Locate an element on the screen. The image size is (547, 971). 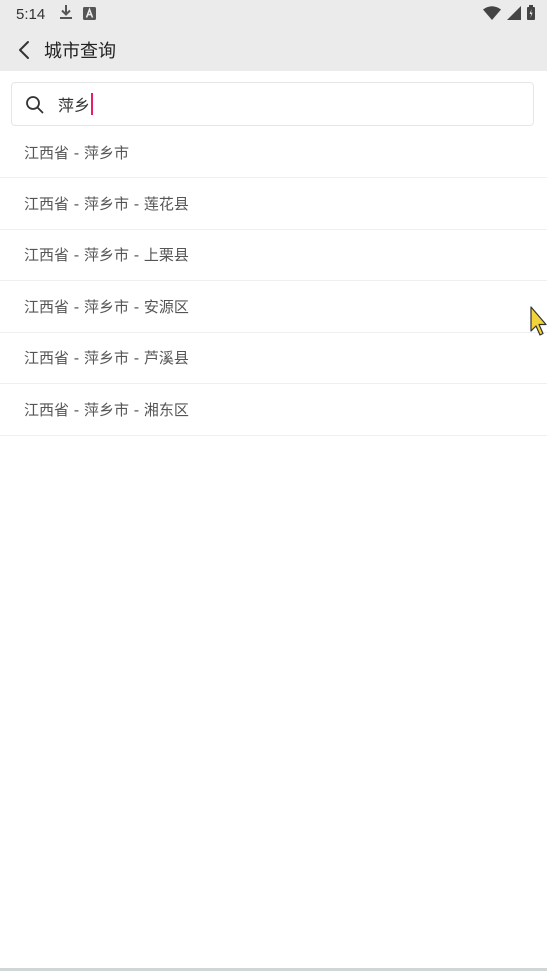
list-item-label: 江西省 - 萍乡市 is located at coordinates (76, 152).